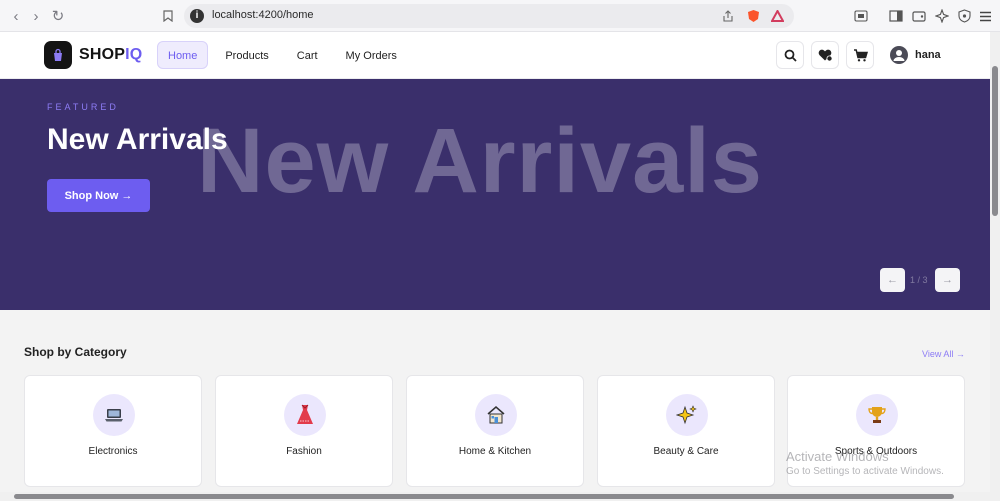  Describe the element at coordinates (942, 16) in the screenshot. I see `leo-ai-icon` at that location.